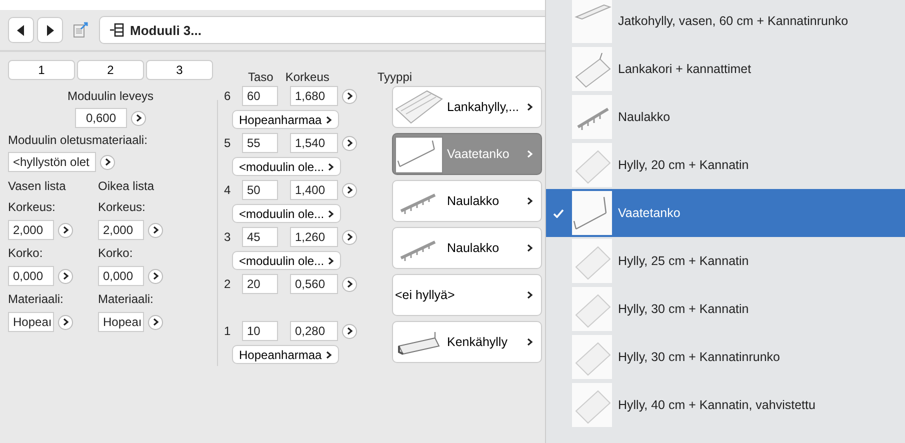 This screenshot has width=905, height=443. What do you see at coordinates (260, 331) in the screenshot?
I see `level-field: 10` at bounding box center [260, 331].